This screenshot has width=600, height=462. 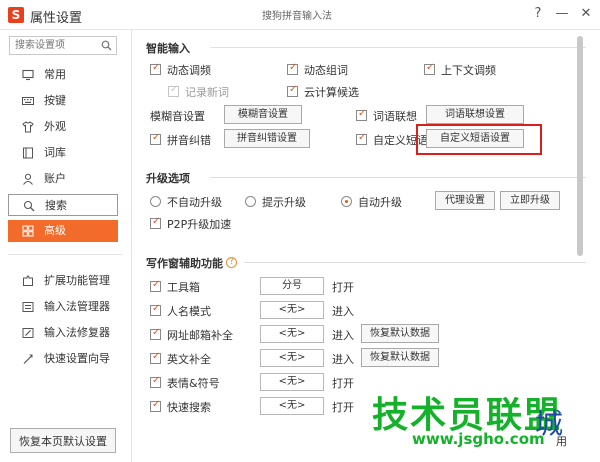 What do you see at coordinates (292, 382) in the screenshot?
I see `emoji-symbol-hotkey-field: <无>` at bounding box center [292, 382].